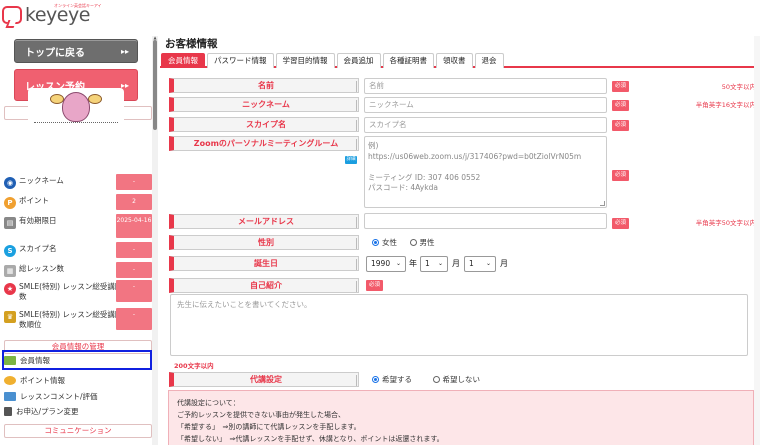 This screenshot has height=445, width=760. I want to click on info-label: SMLE(特別) レッスン総受講回数順位, so click(71, 319).